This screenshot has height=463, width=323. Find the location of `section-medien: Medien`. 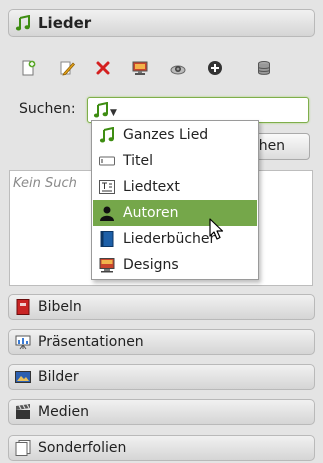

section-medien: Medien is located at coordinates (161, 412).